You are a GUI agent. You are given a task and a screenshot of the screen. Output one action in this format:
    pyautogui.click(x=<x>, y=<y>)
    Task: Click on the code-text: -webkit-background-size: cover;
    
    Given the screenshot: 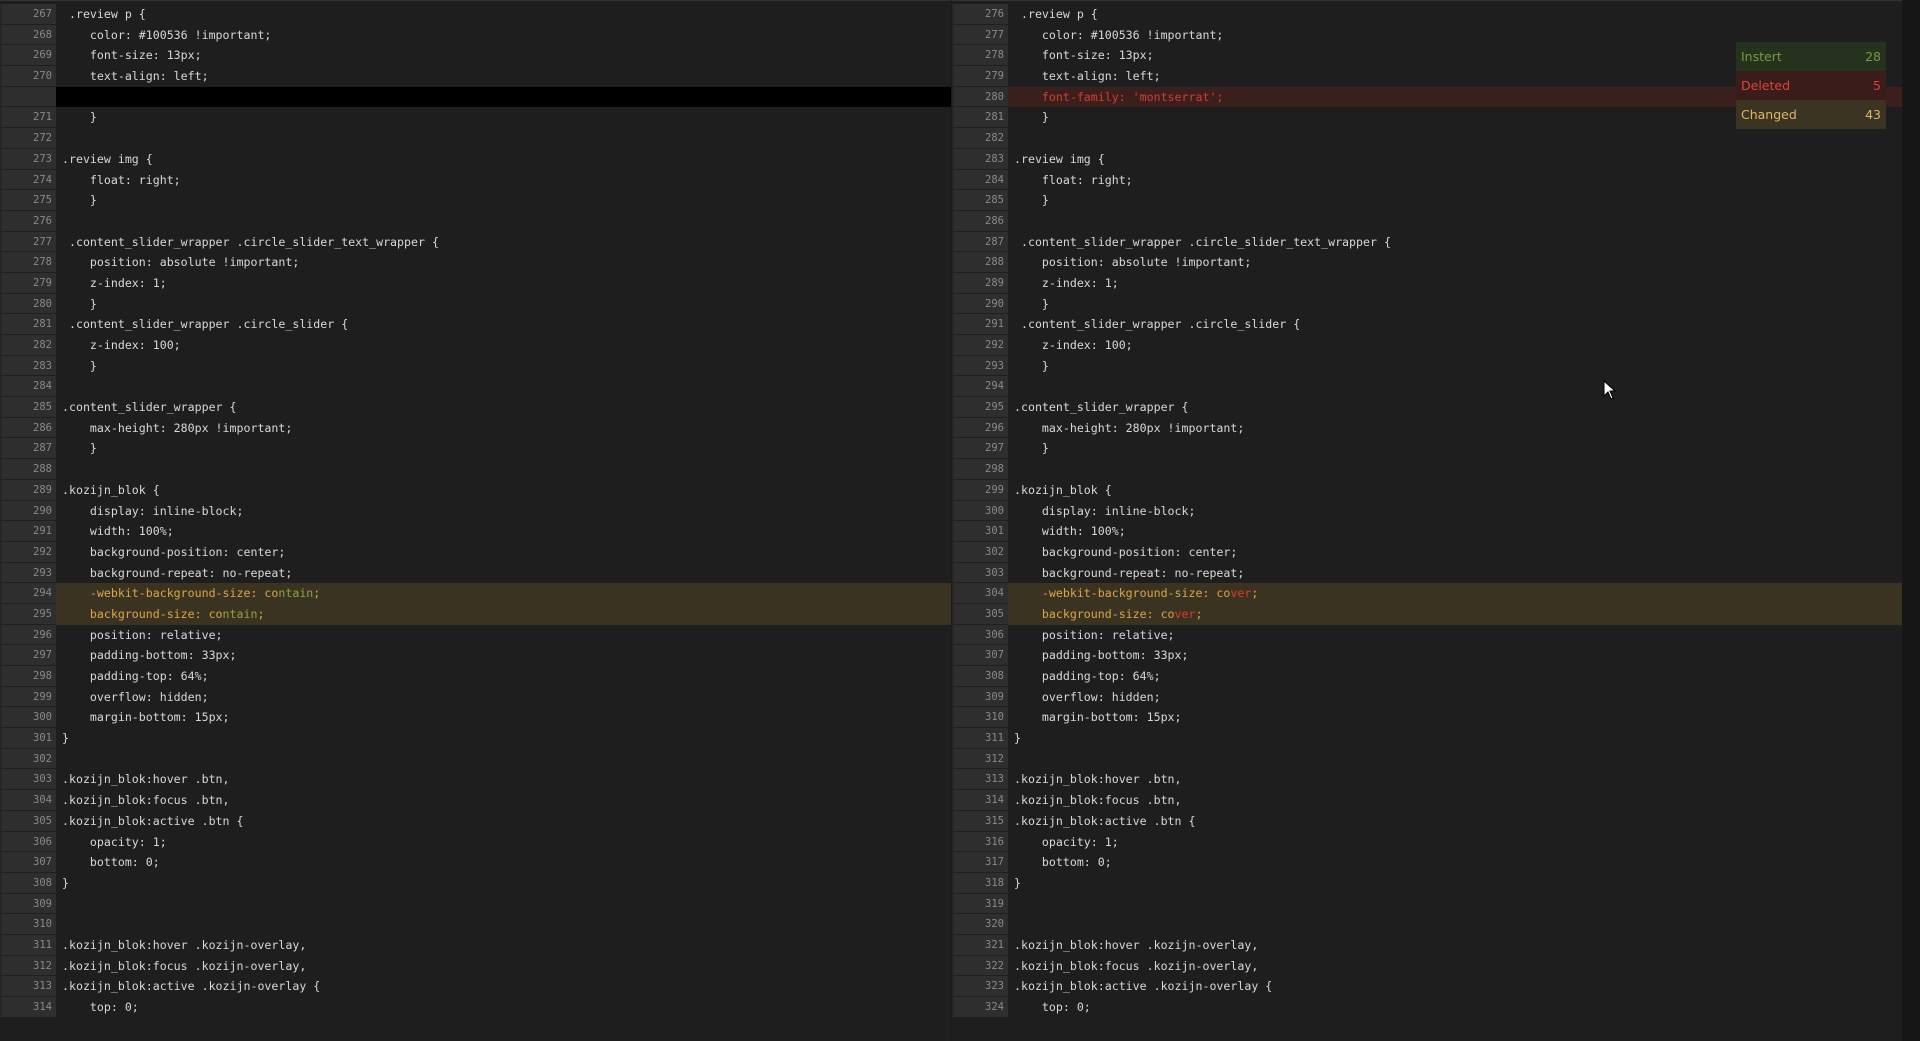 What is the action you would take?
    pyautogui.click(x=1455, y=593)
    